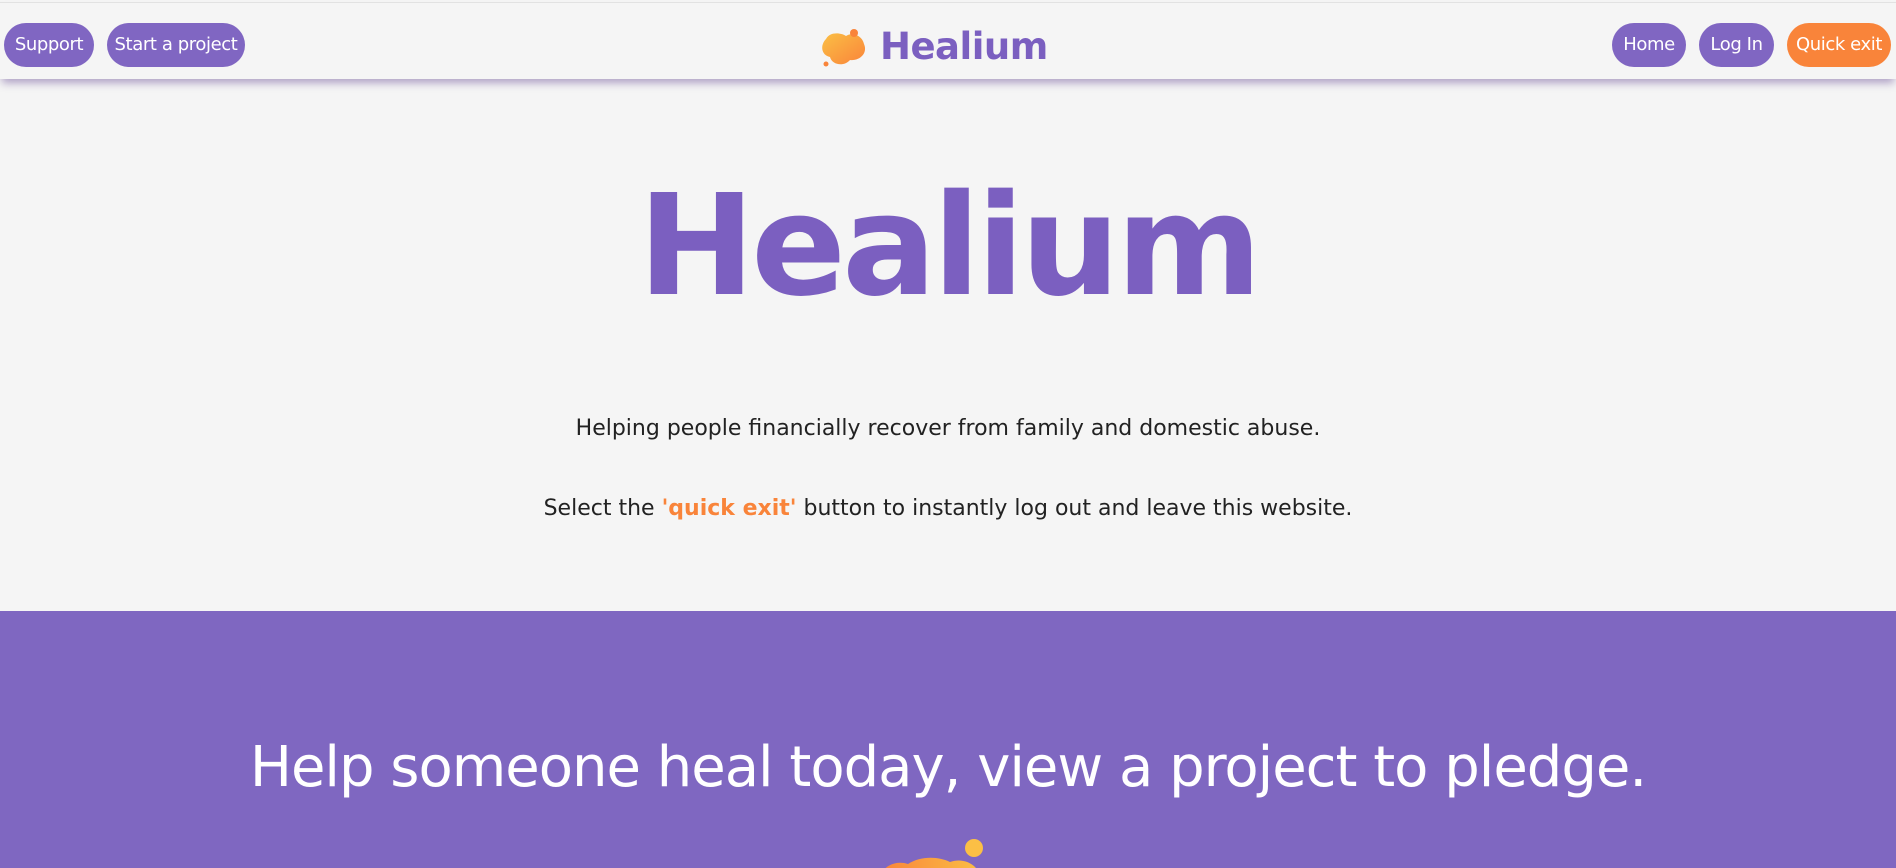 The image size is (1896, 868). What do you see at coordinates (949, 246) in the screenshot?
I see `hero-title: Healium` at bounding box center [949, 246].